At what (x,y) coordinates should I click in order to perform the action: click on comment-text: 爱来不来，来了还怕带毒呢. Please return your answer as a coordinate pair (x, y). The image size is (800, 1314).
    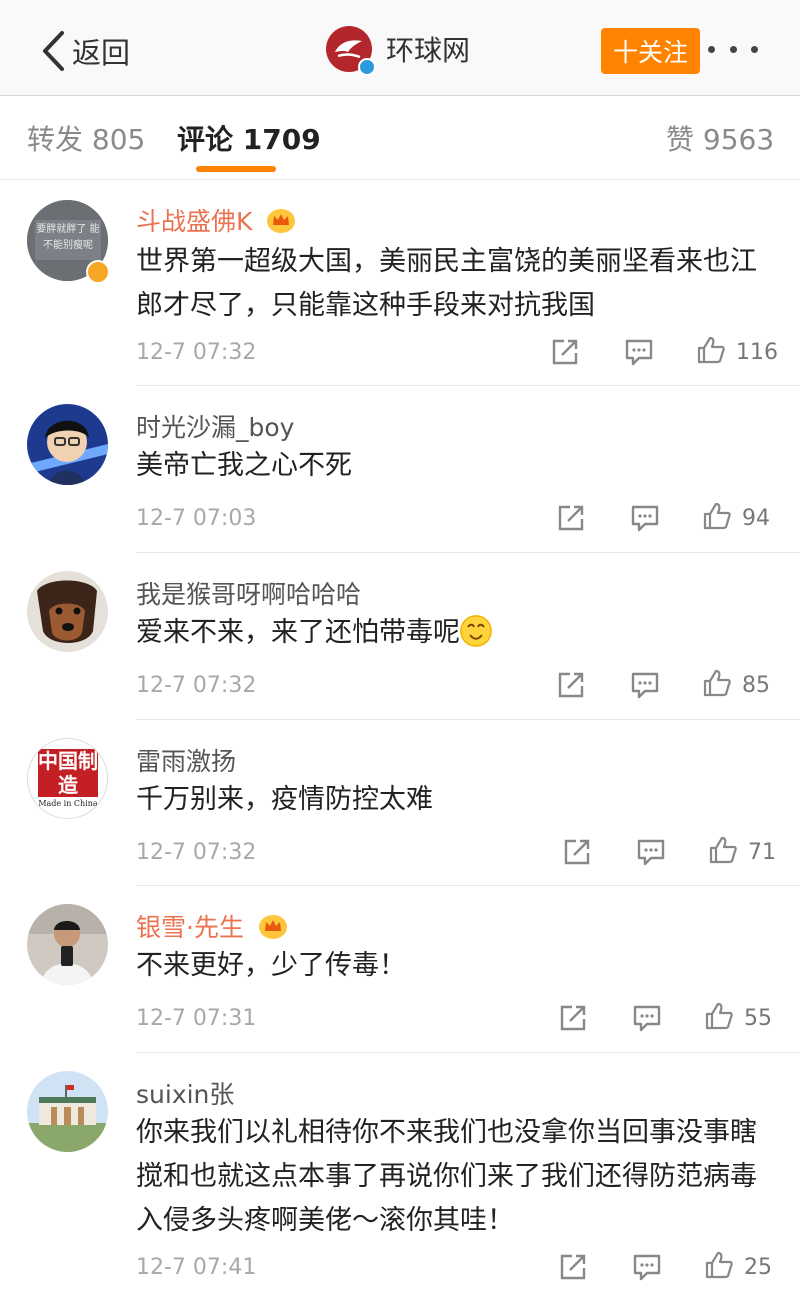
    Looking at the image, I should click on (458, 633).